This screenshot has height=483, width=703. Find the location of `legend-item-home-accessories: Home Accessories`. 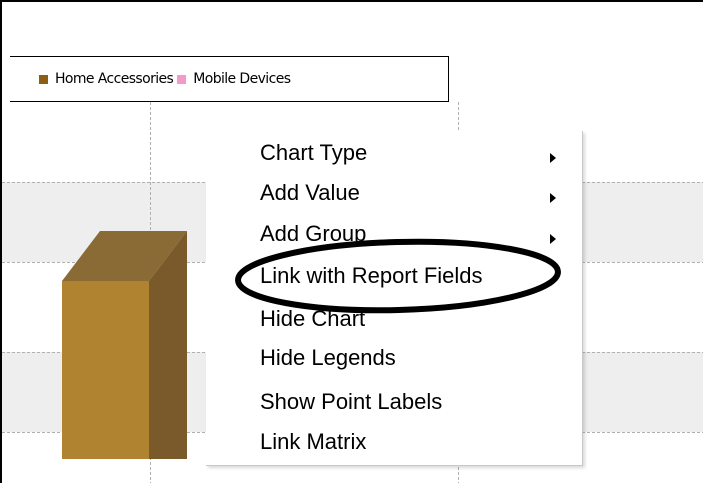

legend-item-home-accessories: Home Accessories is located at coordinates (106, 79).